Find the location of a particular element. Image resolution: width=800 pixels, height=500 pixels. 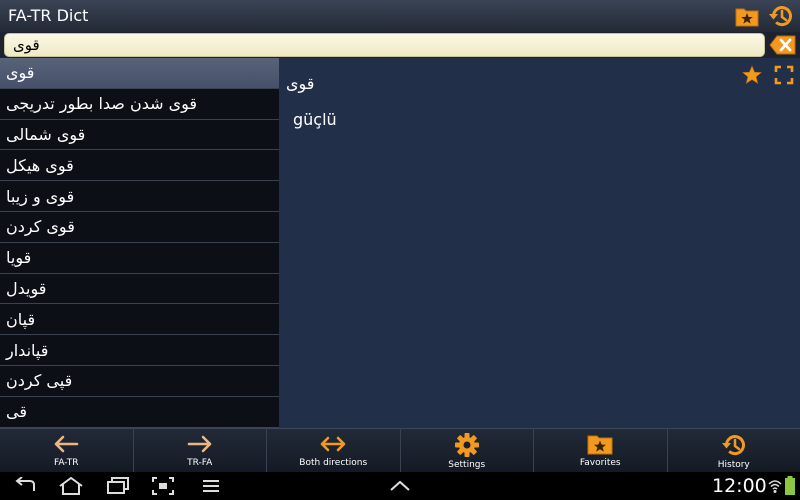

history-button is located at coordinates (781, 16).